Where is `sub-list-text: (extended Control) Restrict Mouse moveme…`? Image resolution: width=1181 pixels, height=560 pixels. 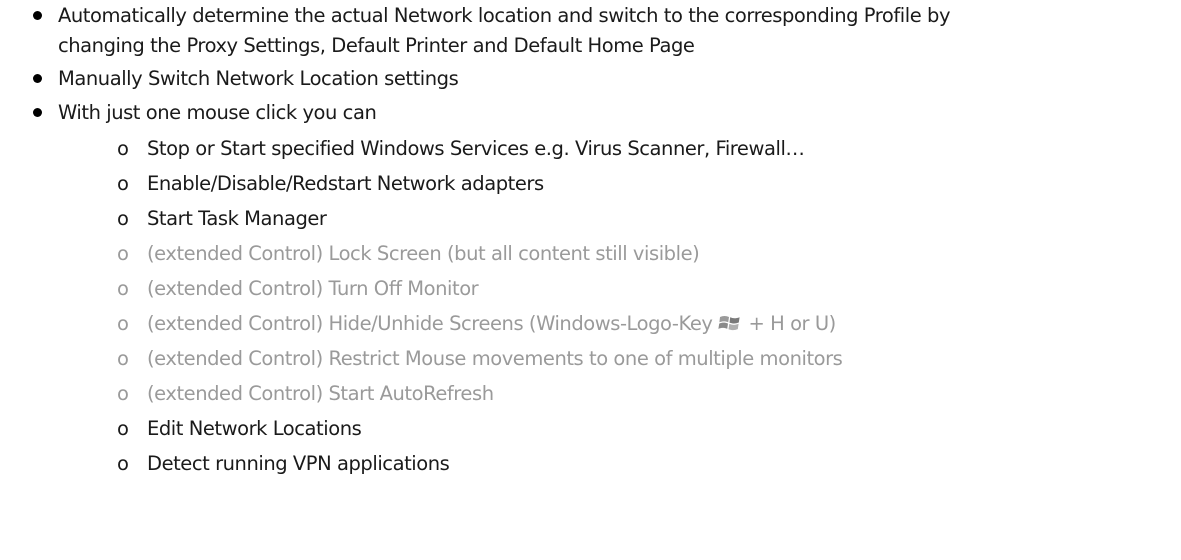
sub-list-text: (extended Control) Restrict Mouse moveme… is located at coordinates (495, 358).